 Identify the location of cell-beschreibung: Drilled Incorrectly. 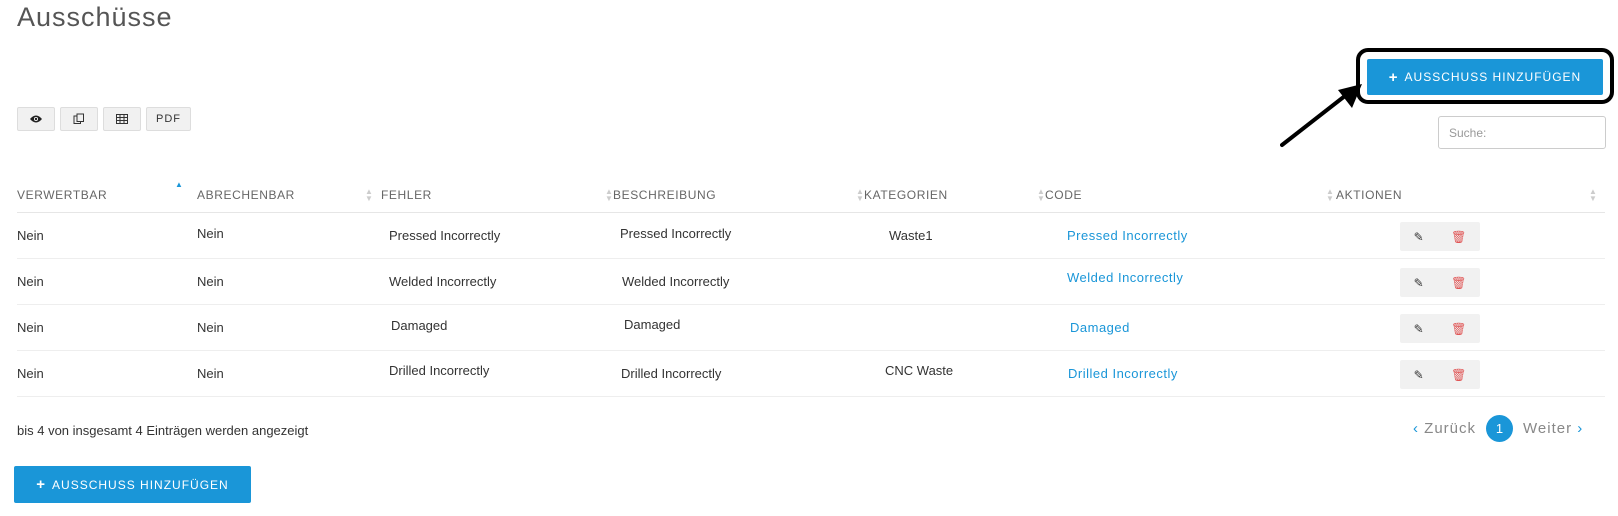
(671, 373).